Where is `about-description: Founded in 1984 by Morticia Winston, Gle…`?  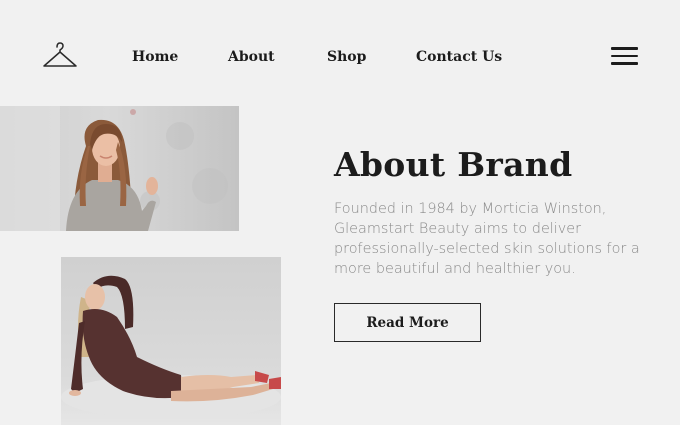
about-description: Founded in 1984 by Morticia Winston, Gle… is located at coordinates (487, 239).